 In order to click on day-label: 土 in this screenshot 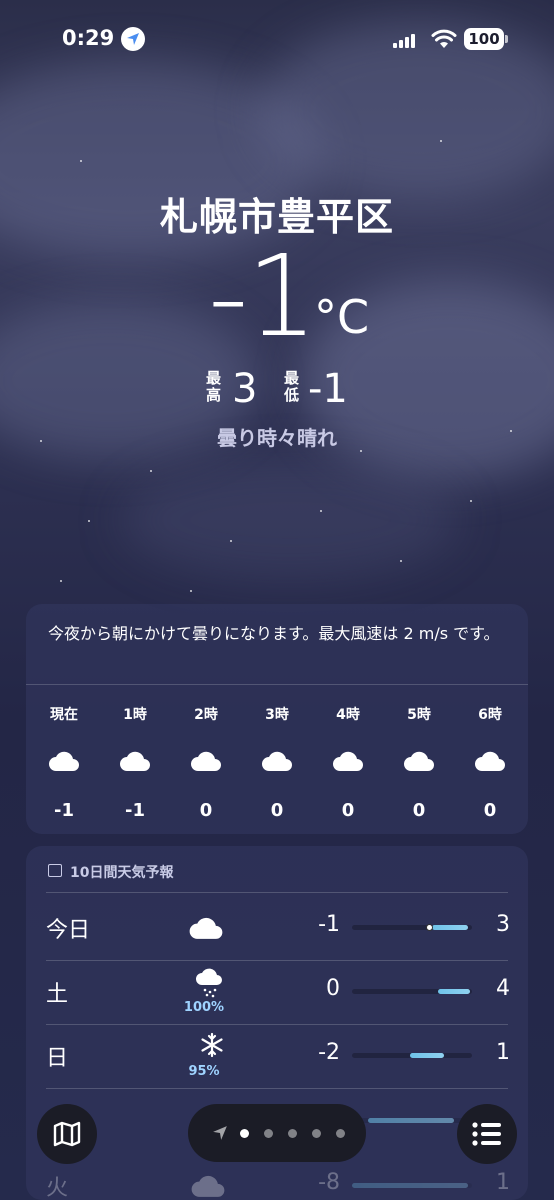, I will do `click(57, 994)`.